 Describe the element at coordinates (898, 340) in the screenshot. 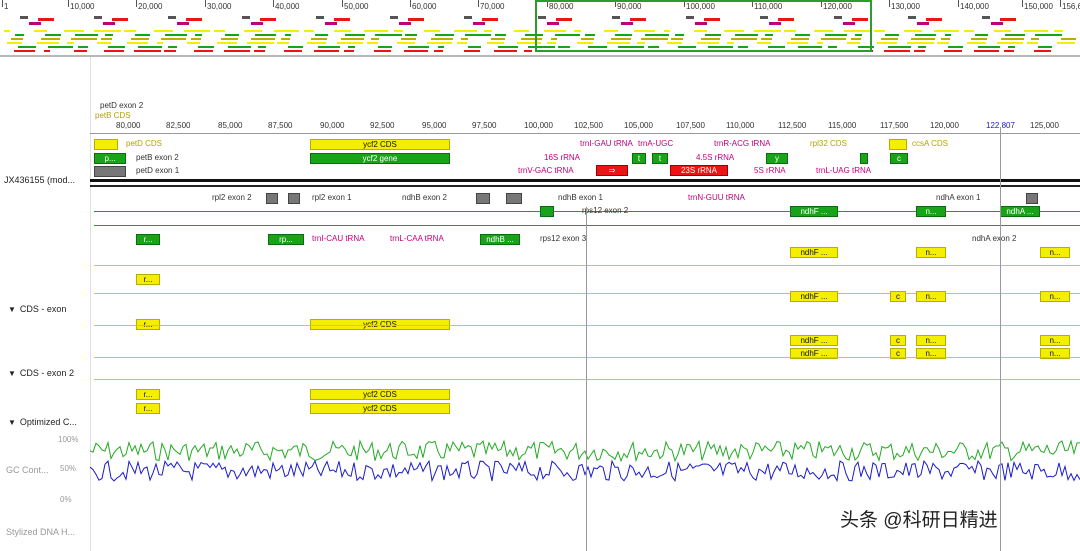

I see `c-cds-exon-feature: c` at that location.